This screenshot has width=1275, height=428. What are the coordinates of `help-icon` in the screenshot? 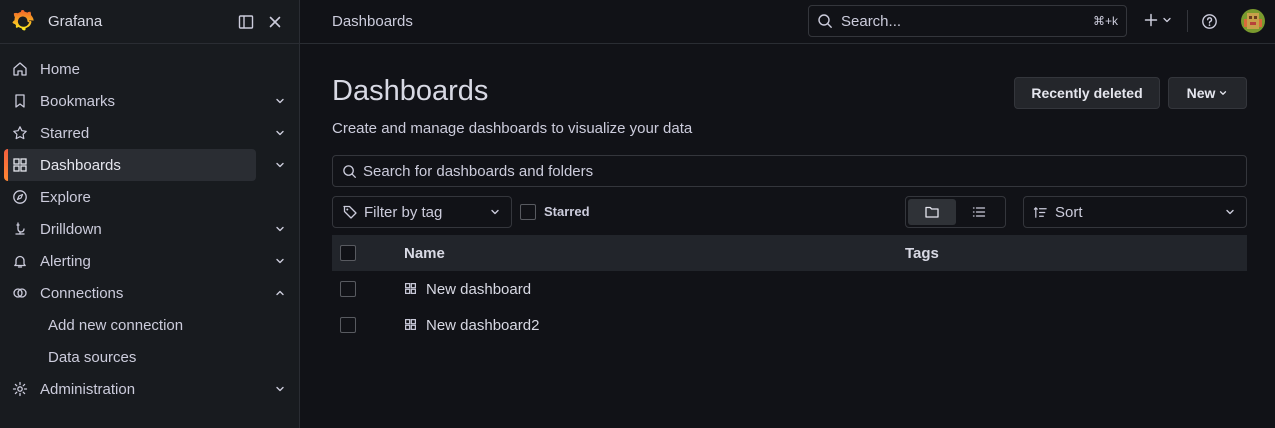 It's located at (1209, 21).